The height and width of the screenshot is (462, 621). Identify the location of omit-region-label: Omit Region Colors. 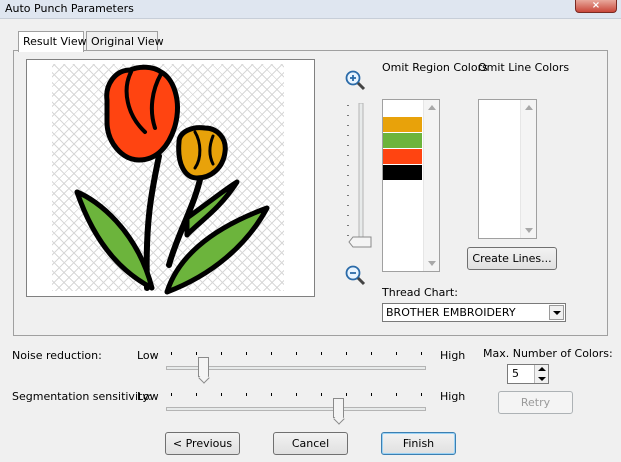
(435, 67).